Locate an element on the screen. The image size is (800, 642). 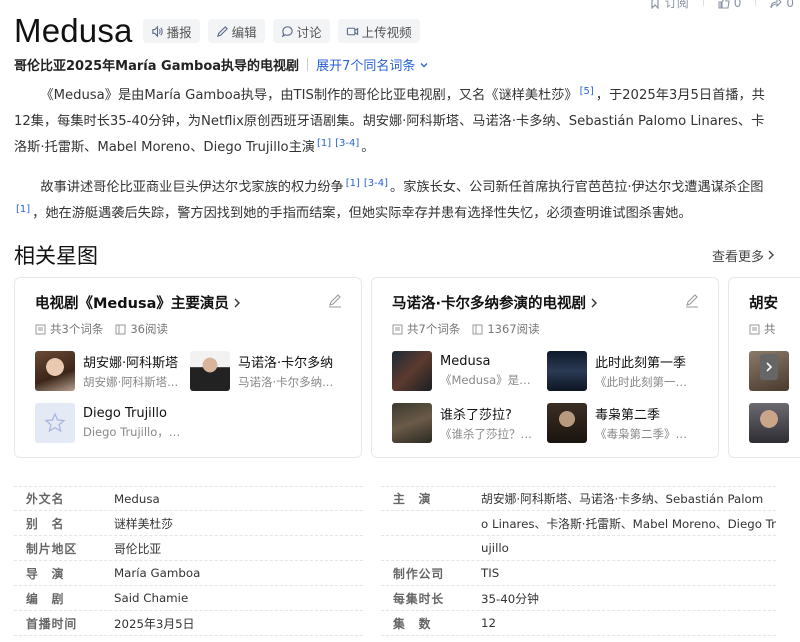
card-title: 马诺洛·卡尔多纳参演的电视剧 is located at coordinates (545, 302).